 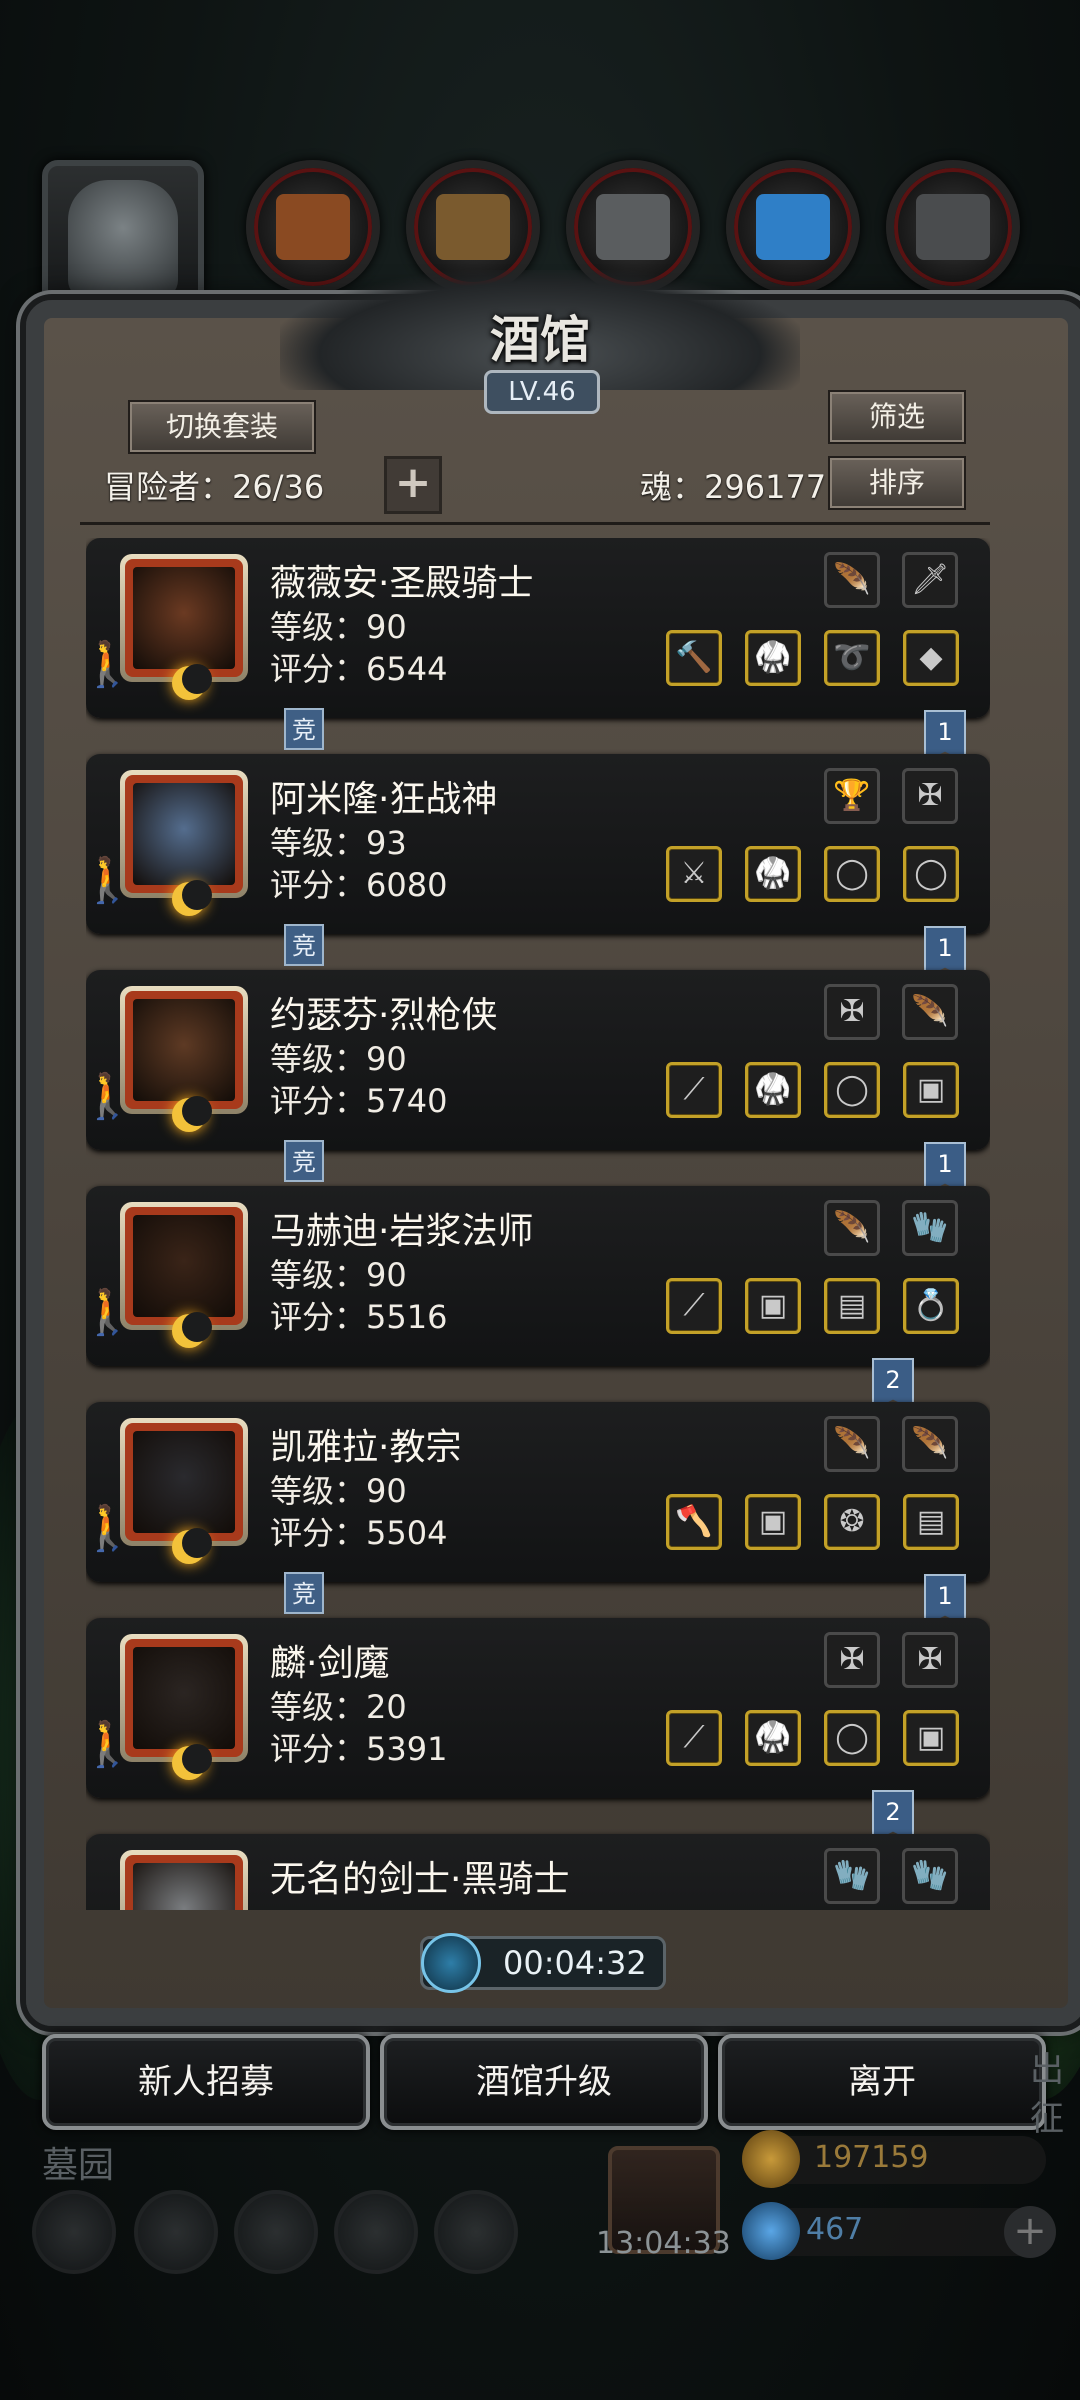 I want to click on hero-card: 🚶无名的剑士·黑骑士🧤🧤, so click(x=538, y=1872).